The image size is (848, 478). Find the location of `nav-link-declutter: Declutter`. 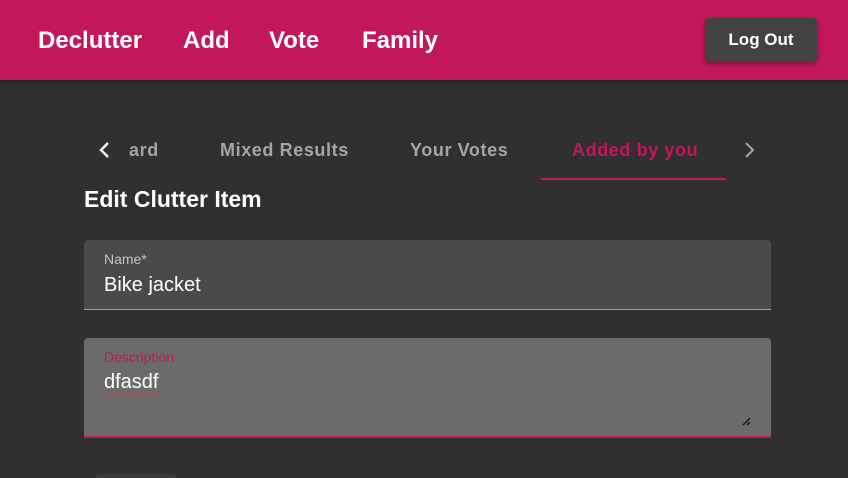

nav-link-declutter: Declutter is located at coordinates (90, 40).